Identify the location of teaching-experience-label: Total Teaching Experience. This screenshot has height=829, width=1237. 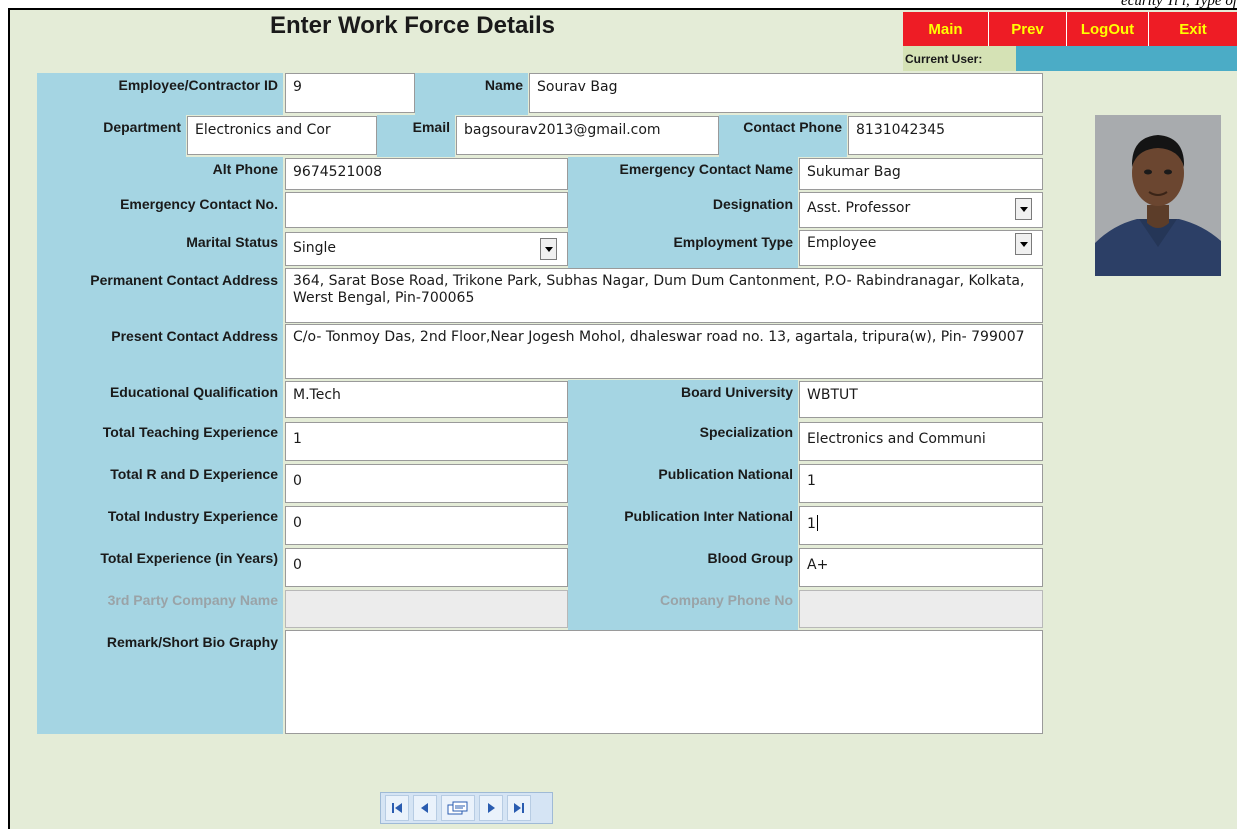
(160, 441).